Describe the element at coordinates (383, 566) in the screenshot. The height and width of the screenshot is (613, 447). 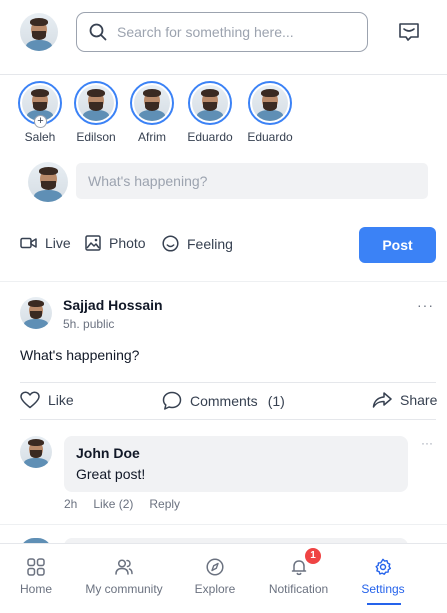
I see `gear-icon` at that location.